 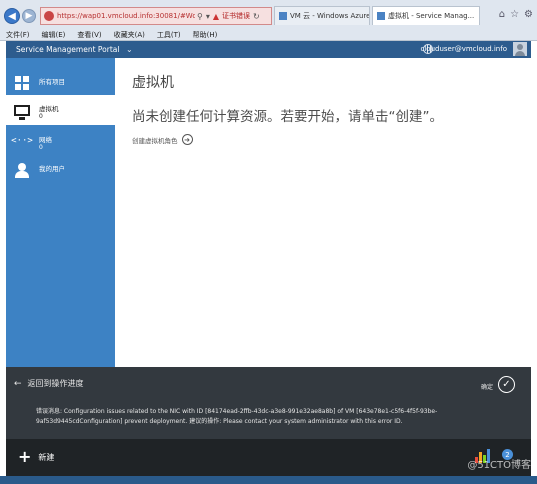 What do you see at coordinates (63, 49) in the screenshot?
I see `portal-title: Service Management Portal` at bounding box center [63, 49].